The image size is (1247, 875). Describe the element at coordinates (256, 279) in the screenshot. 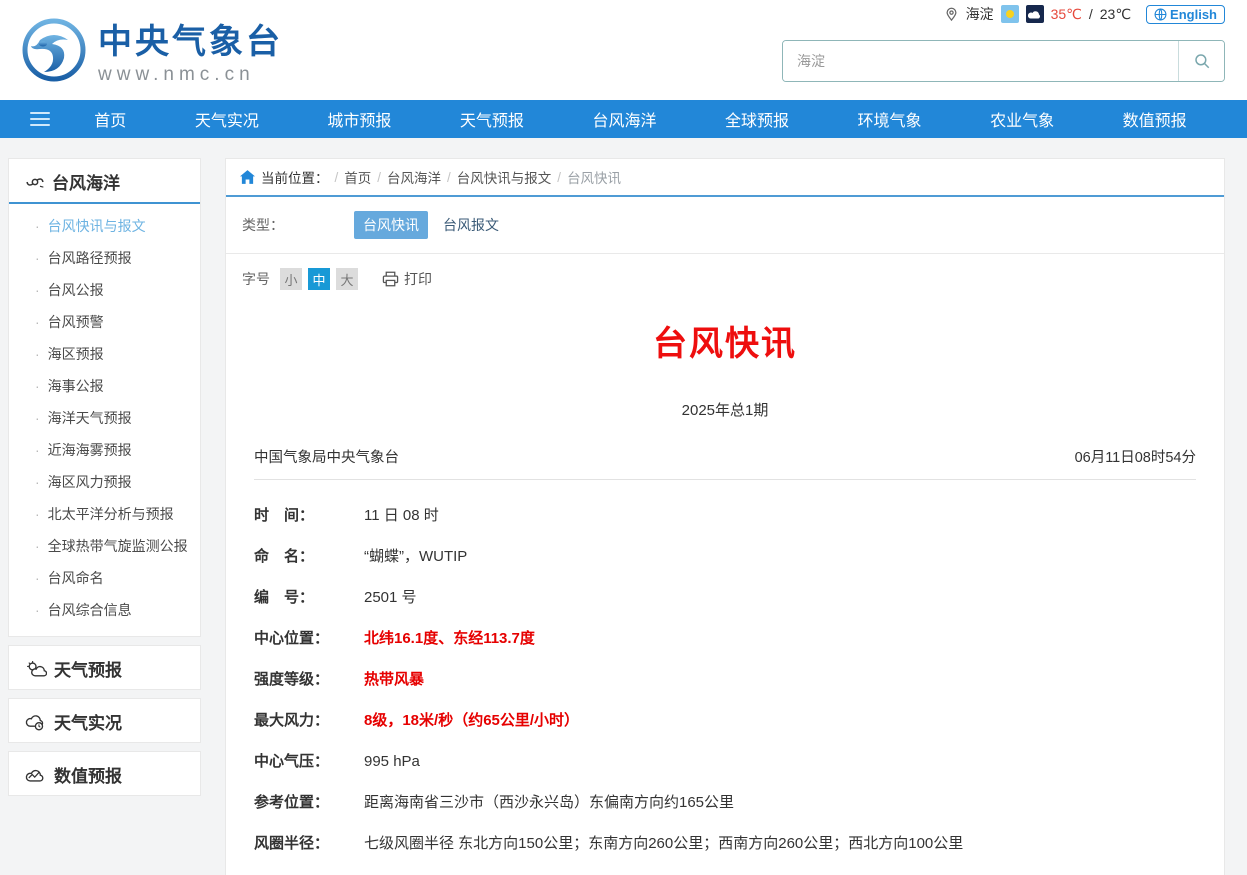

I see `fontsize-label: 字号` at that location.